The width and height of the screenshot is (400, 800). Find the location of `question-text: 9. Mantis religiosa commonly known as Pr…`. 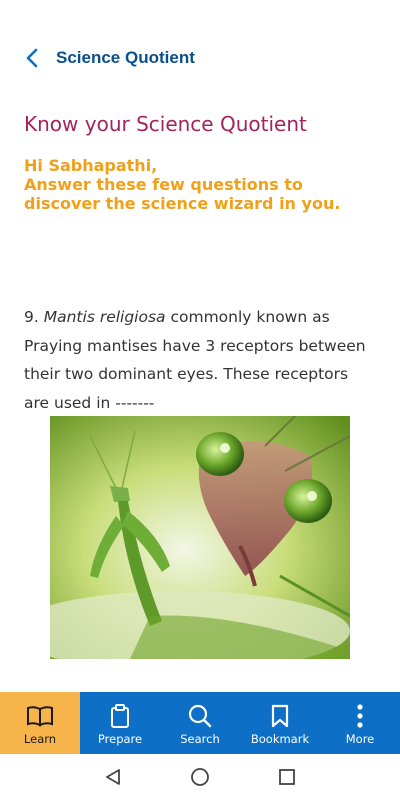

question-text: 9. Mantis religiosa commonly known as Pr… is located at coordinates (199, 360).